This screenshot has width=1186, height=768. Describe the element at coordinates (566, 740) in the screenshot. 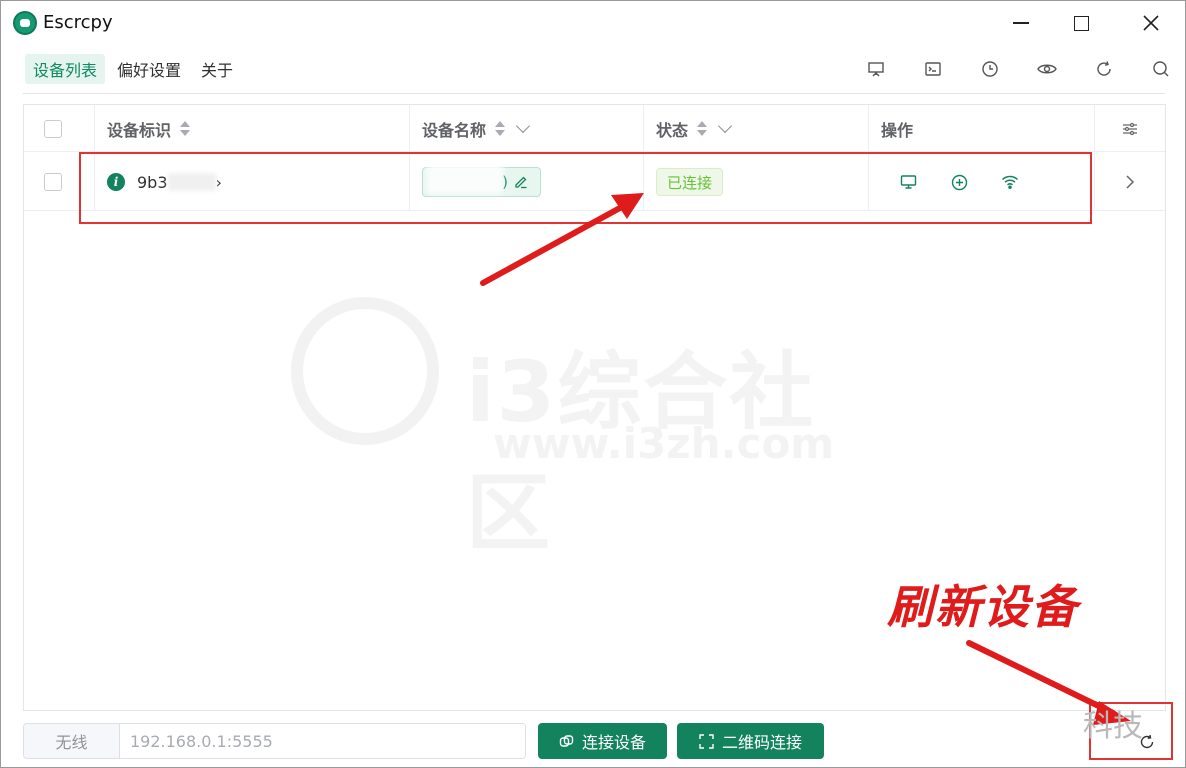

I see `link-icon` at that location.